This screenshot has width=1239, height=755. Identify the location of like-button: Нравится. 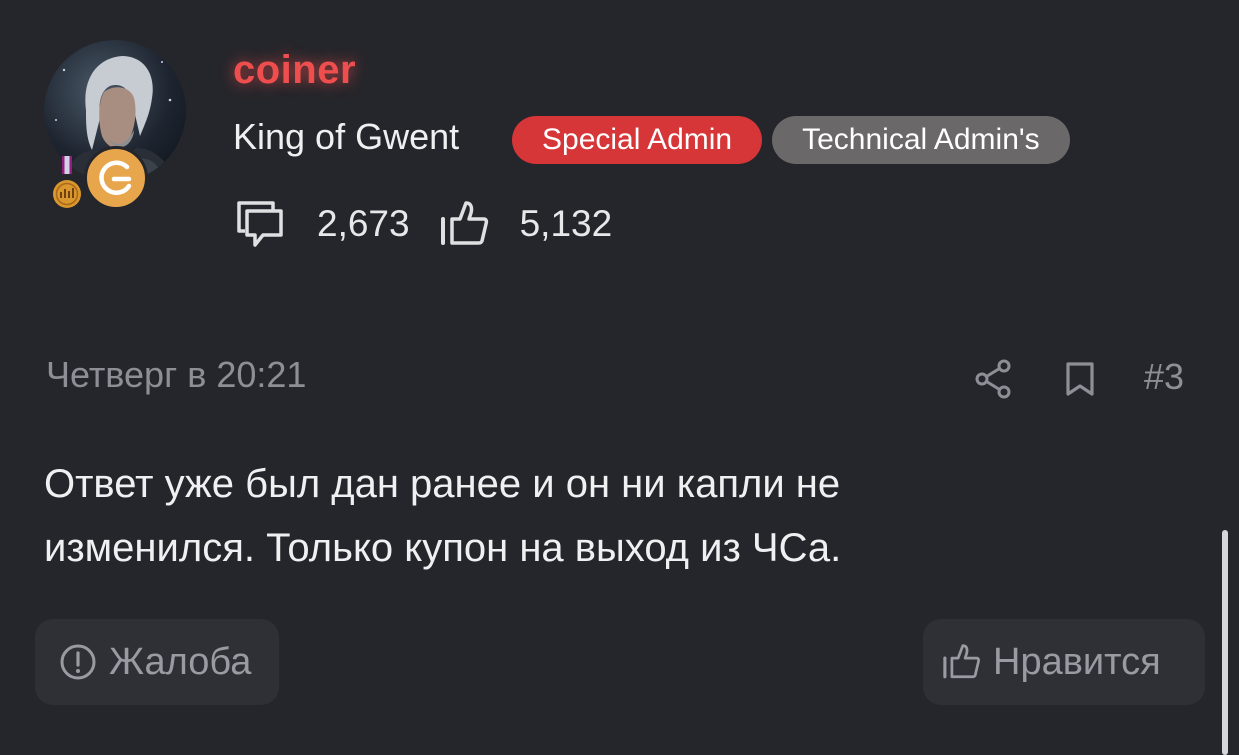
(1064, 662).